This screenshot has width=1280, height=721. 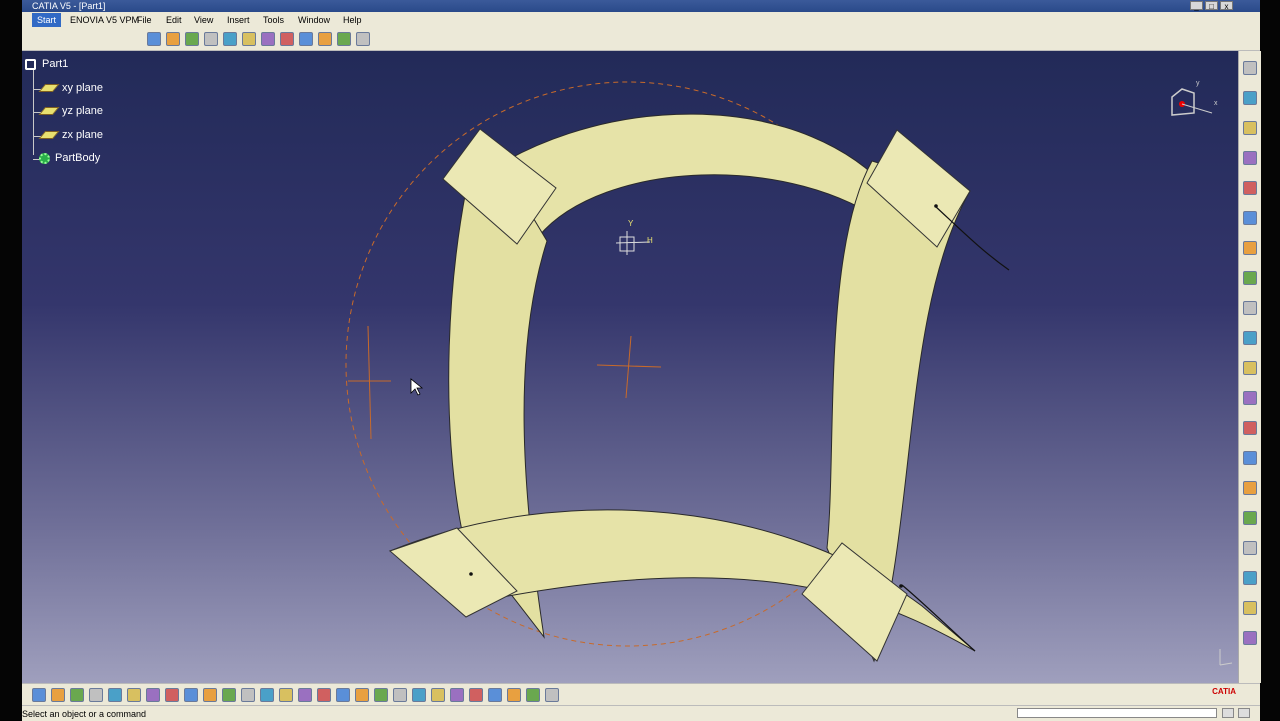 I want to click on point-icon, so click(x=1250, y=98).